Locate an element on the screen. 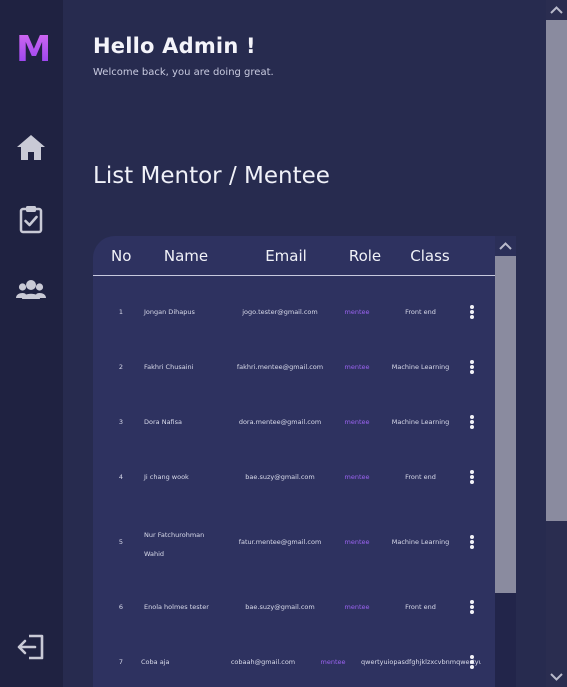  row-class: qwertyuiopasdfghjklzxcvbnmqwertyuio is located at coordinates (421, 662).